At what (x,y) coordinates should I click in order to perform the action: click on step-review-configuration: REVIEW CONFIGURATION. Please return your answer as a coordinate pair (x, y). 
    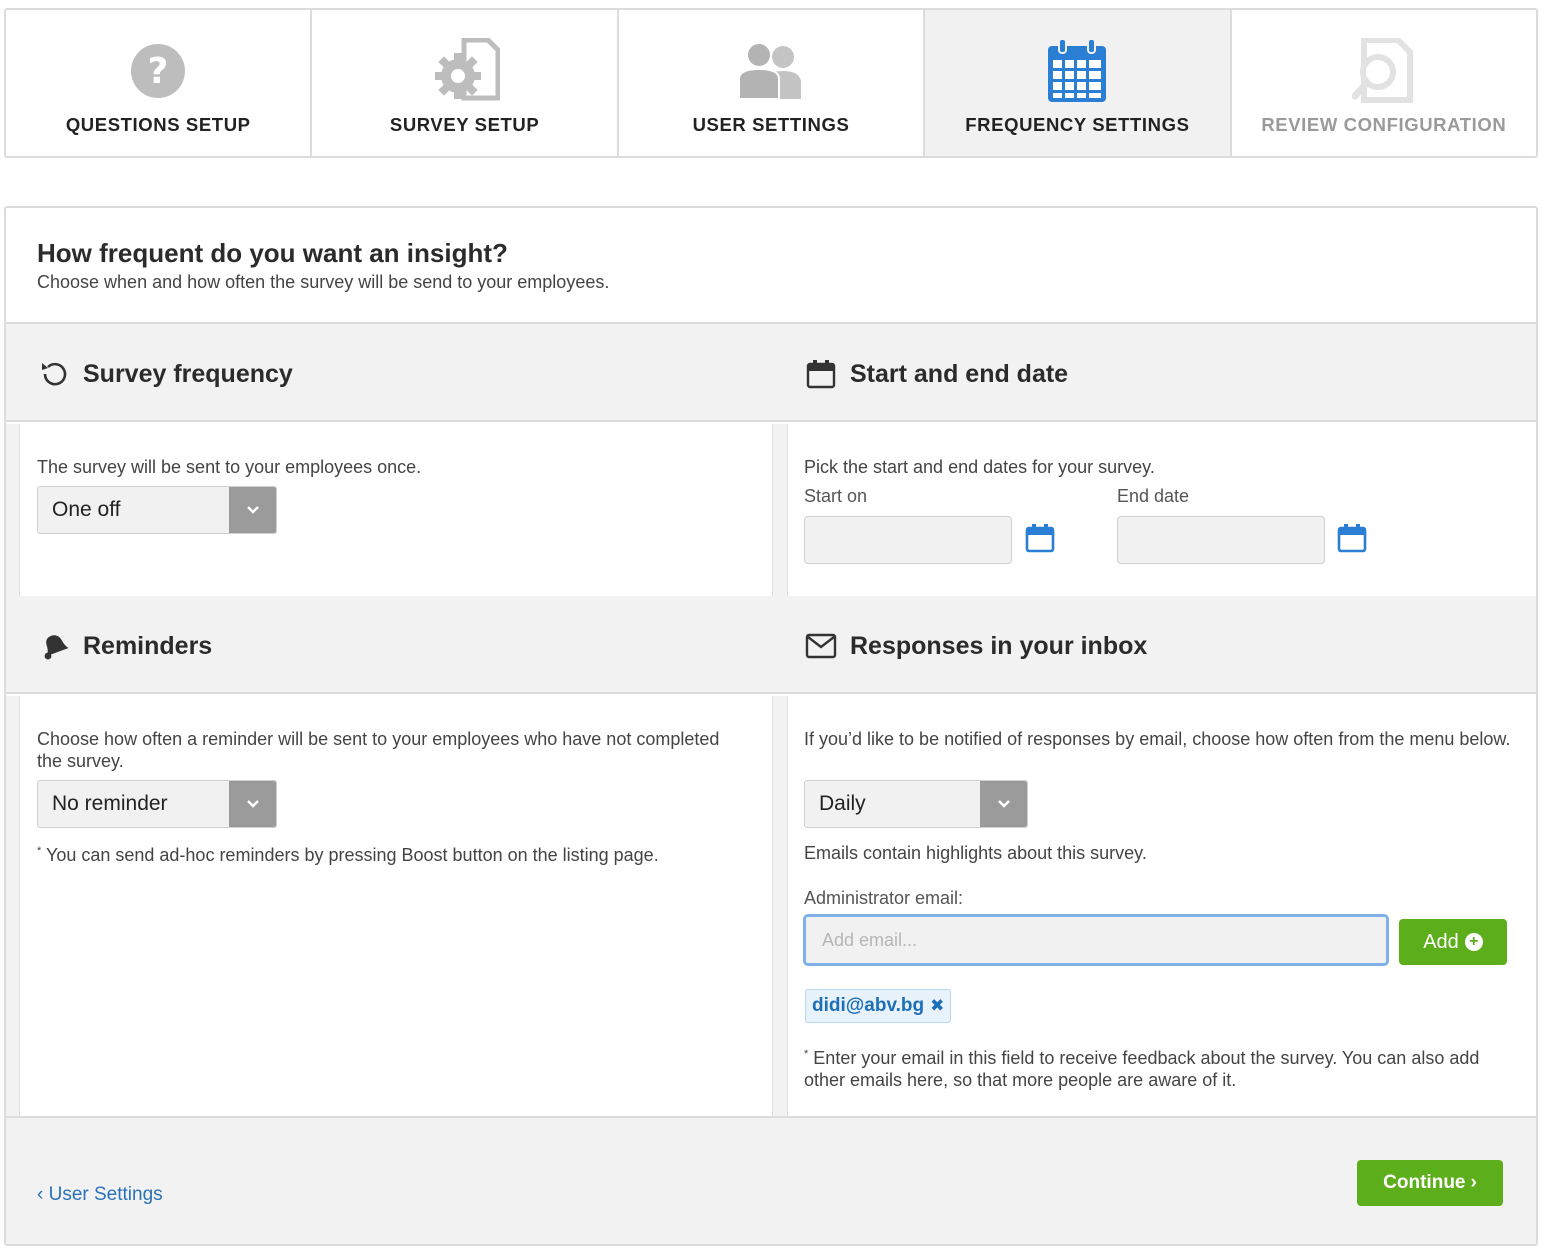
    Looking at the image, I should click on (1384, 83).